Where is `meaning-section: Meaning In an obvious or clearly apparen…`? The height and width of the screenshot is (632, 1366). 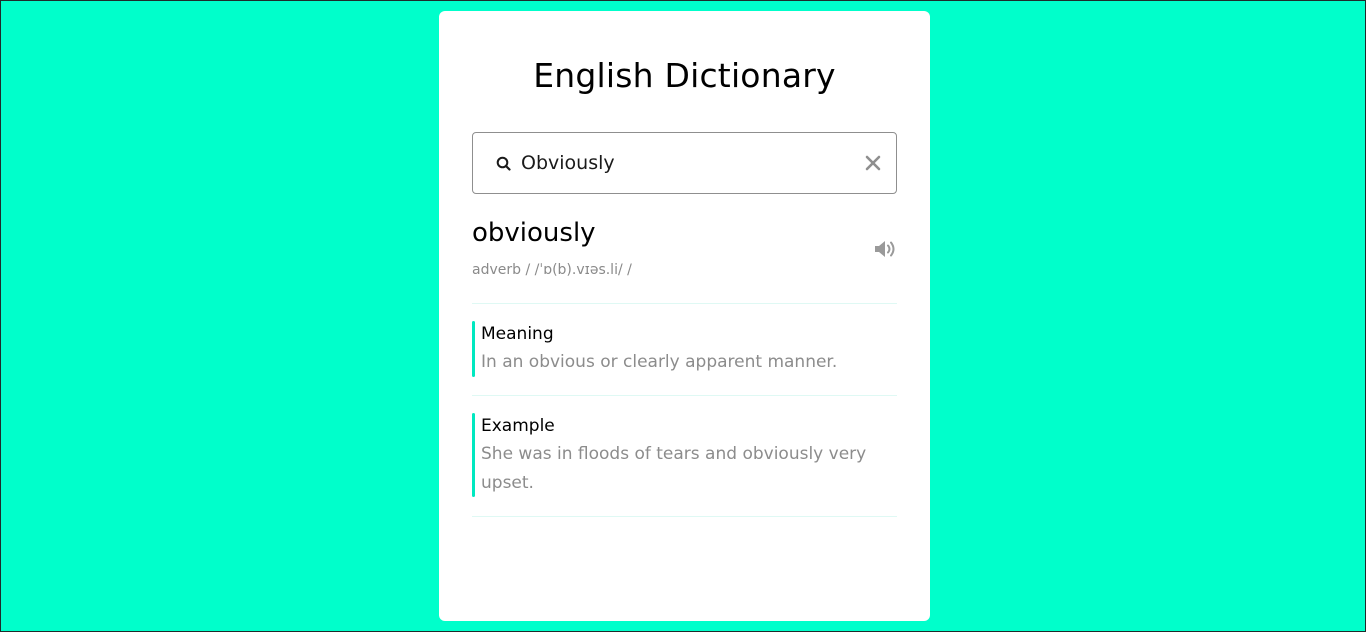
meaning-section: Meaning In an obvious or clearly apparen… is located at coordinates (684, 349).